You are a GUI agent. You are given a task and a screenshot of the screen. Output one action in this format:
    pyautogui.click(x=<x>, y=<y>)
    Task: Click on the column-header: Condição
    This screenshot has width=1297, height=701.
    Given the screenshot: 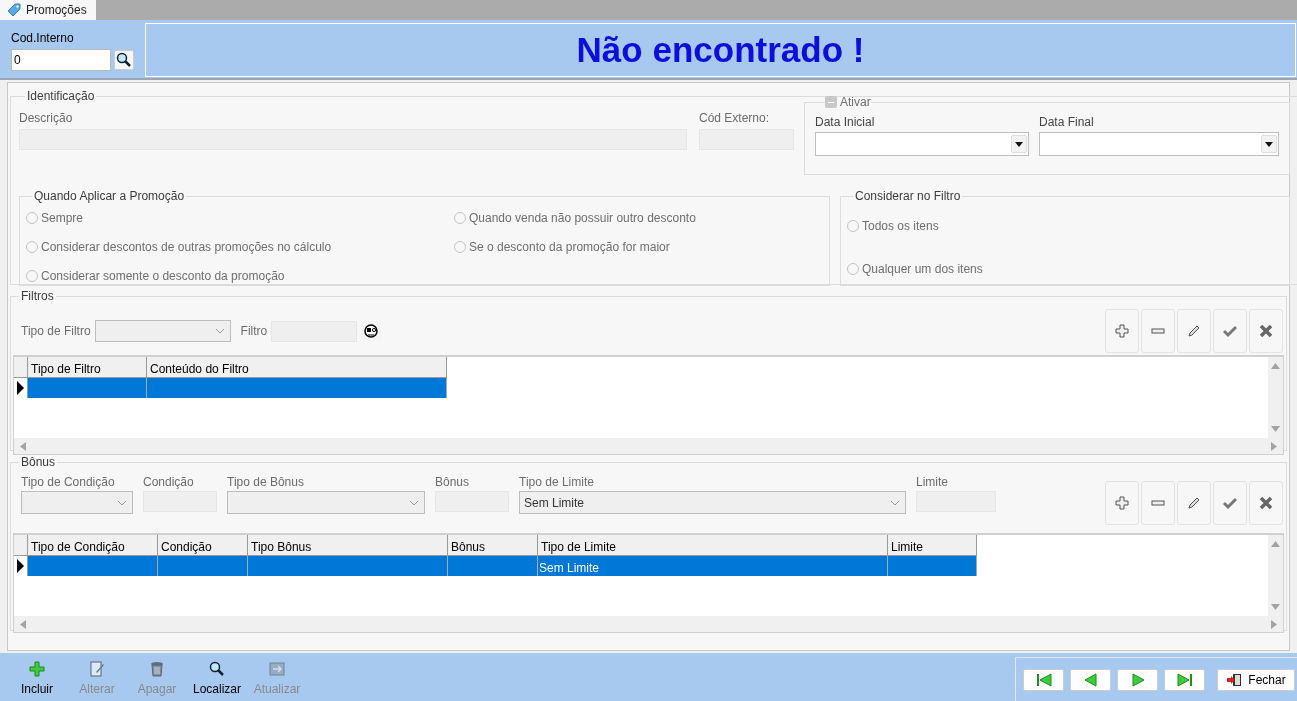 What is the action you would take?
    pyautogui.click(x=203, y=545)
    